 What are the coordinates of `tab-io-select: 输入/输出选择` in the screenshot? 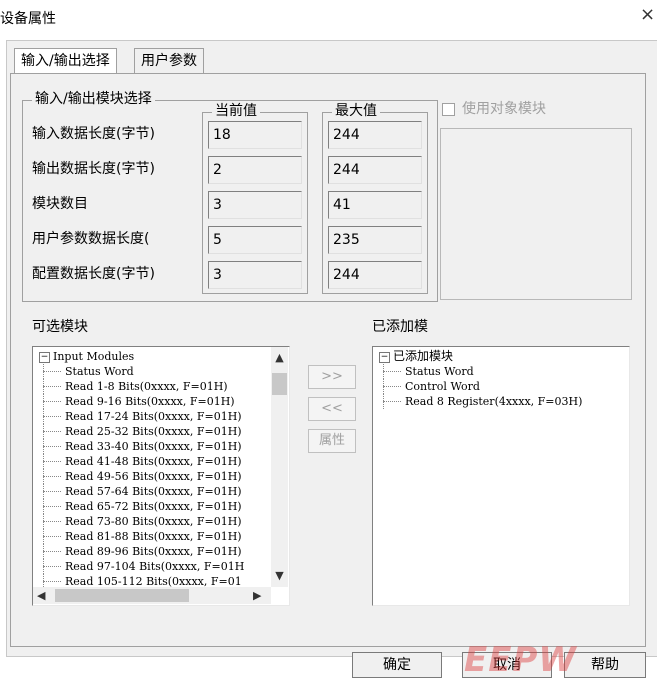 It's located at (65, 60).